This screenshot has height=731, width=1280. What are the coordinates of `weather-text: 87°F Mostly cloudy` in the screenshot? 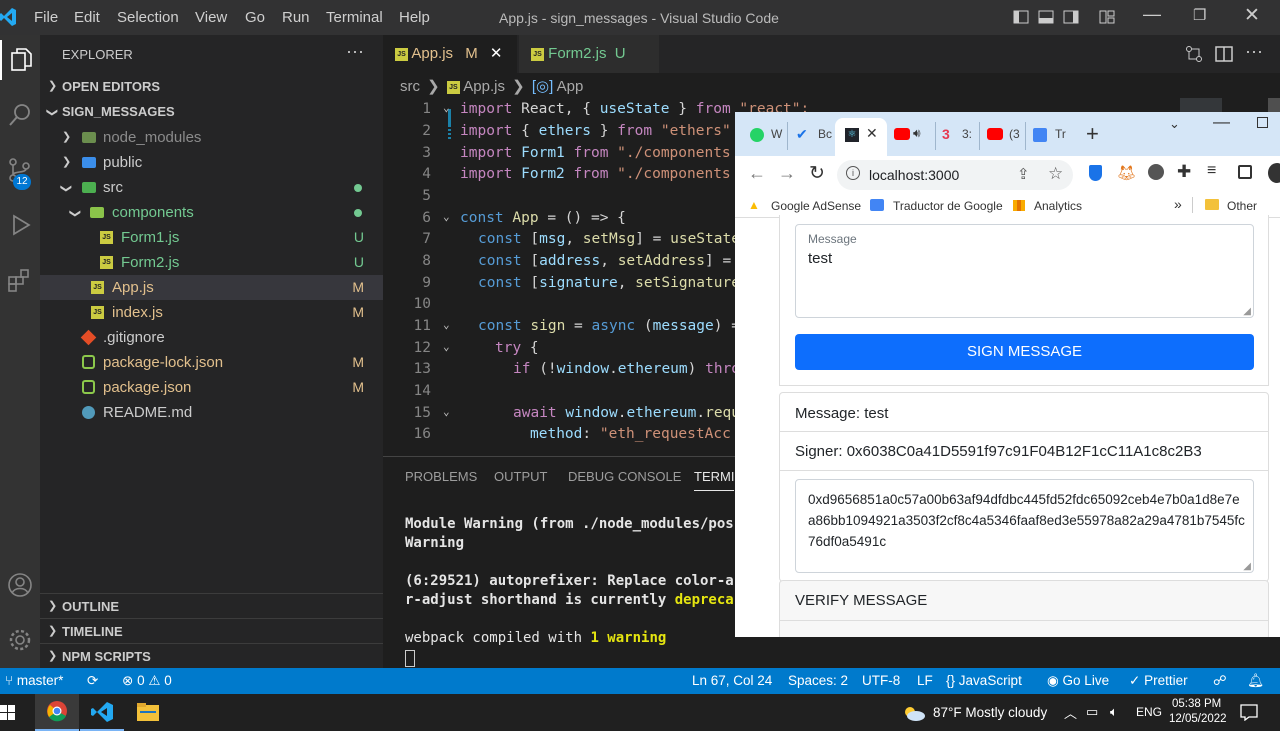 It's located at (990, 712).